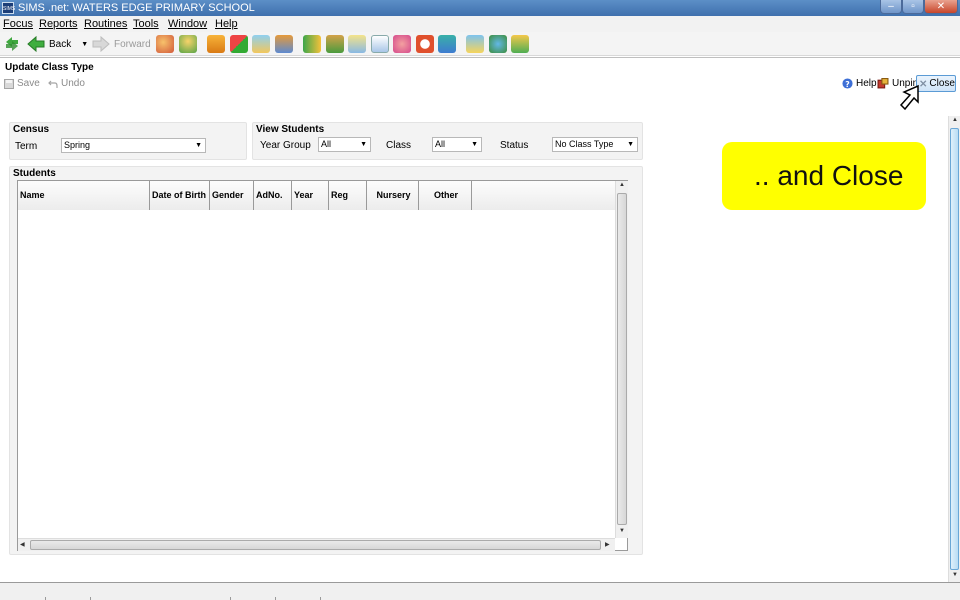 The height and width of the screenshot is (600, 960). What do you see at coordinates (402, 44) in the screenshot?
I see `contact-icon` at bounding box center [402, 44].